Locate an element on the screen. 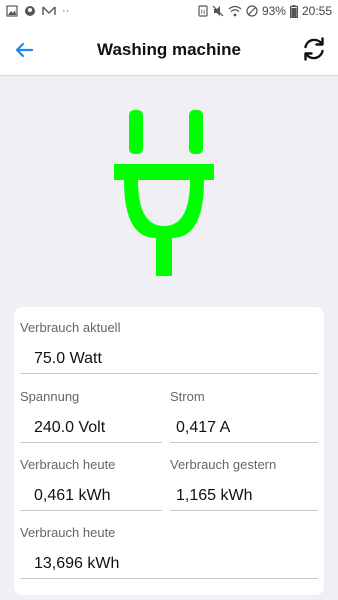 This screenshot has height=600, width=338. current-underline is located at coordinates (244, 442).